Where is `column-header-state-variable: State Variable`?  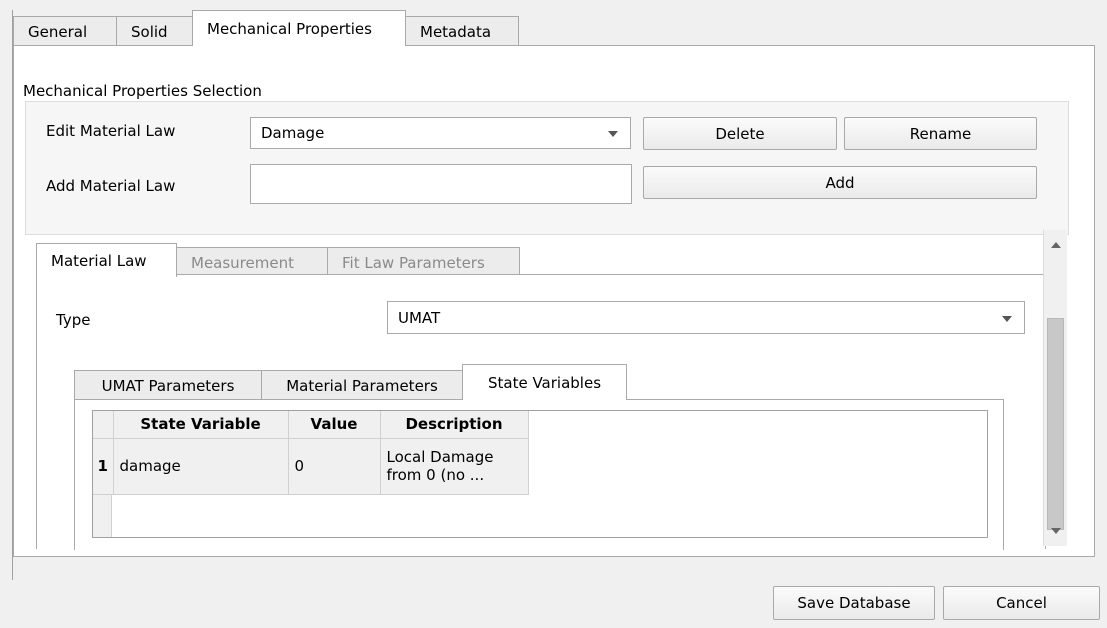
column-header-state-variable: State Variable is located at coordinates (201, 425).